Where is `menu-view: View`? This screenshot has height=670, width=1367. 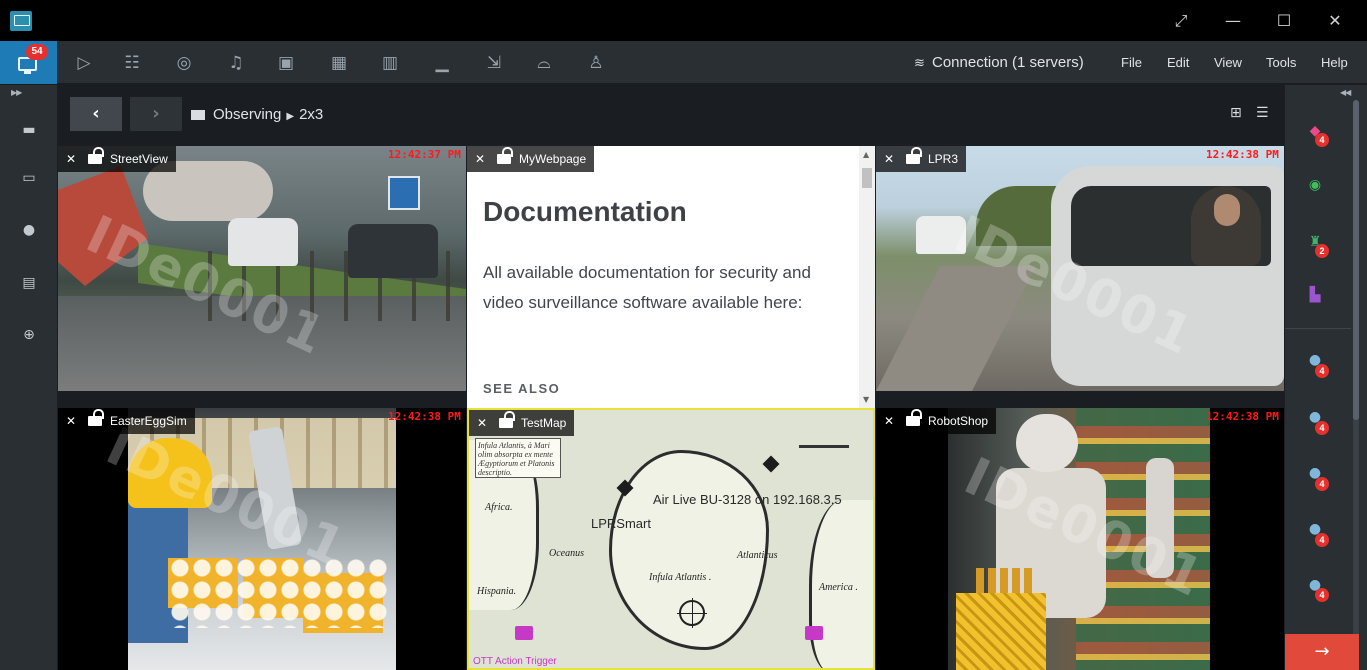
menu-view: View is located at coordinates (1228, 63).